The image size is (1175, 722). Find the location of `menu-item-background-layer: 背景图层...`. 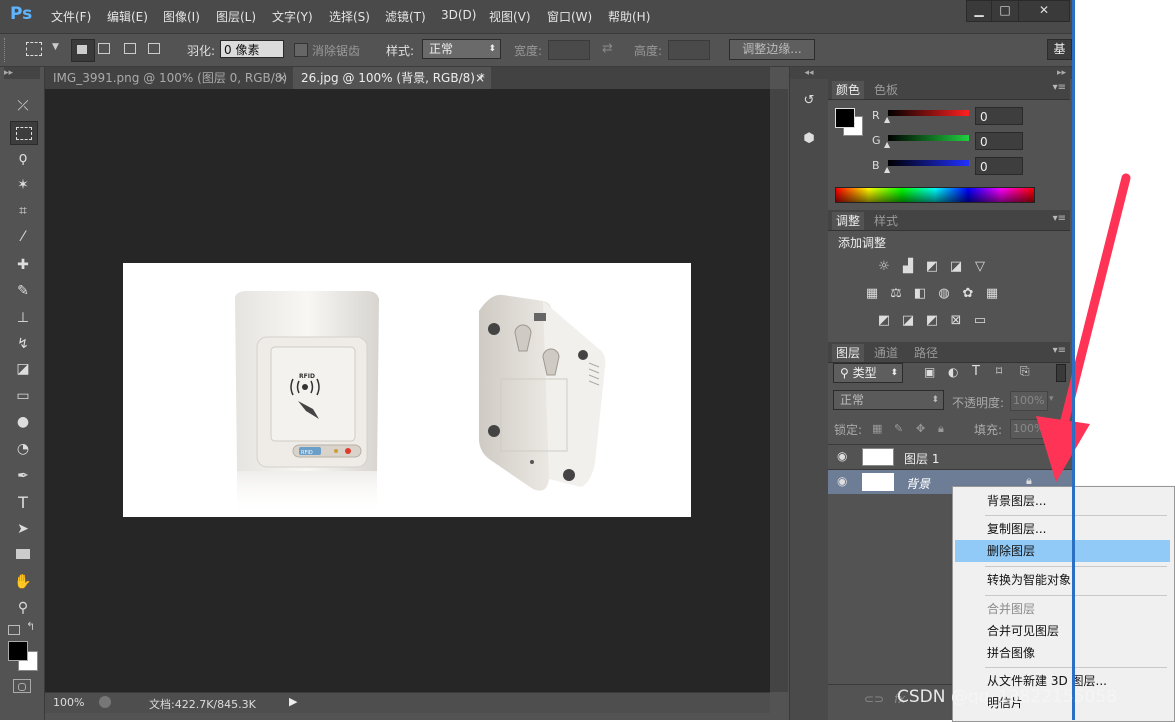

menu-item-background-layer: 背景图层... is located at coordinates (1062, 501).